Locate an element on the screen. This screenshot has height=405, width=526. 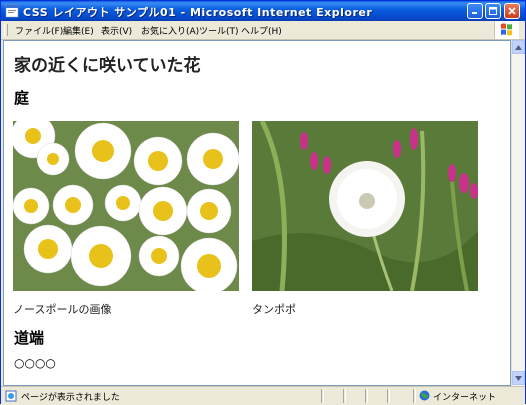
scroll-up-button is located at coordinates (518, 47).